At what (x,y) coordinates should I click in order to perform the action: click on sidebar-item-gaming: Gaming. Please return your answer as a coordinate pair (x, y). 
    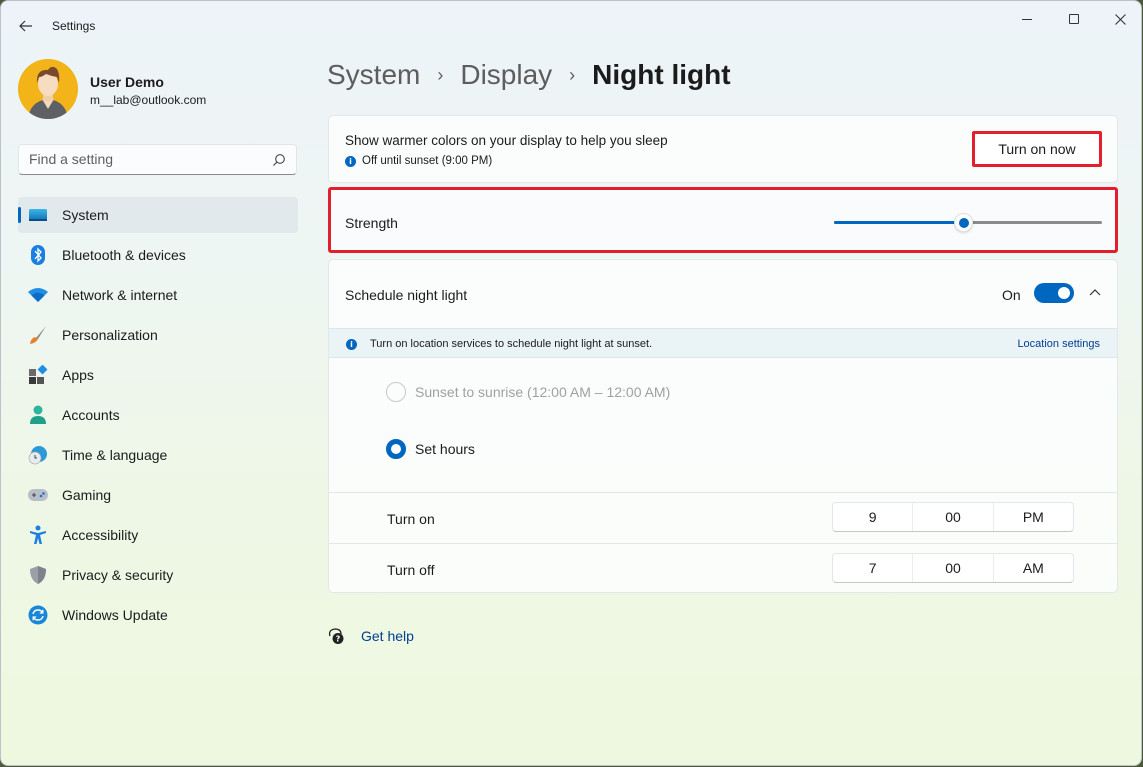
    Looking at the image, I should click on (158, 495).